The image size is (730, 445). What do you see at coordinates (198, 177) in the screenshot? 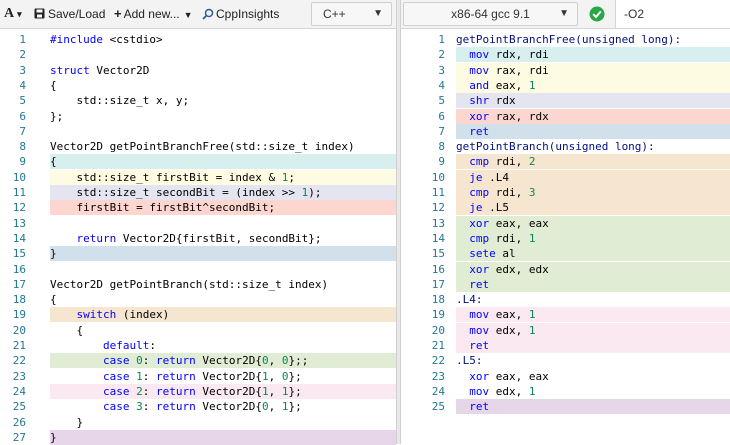
I see `source-line: 10 std::size_t firstBit = index & 1;` at bounding box center [198, 177].